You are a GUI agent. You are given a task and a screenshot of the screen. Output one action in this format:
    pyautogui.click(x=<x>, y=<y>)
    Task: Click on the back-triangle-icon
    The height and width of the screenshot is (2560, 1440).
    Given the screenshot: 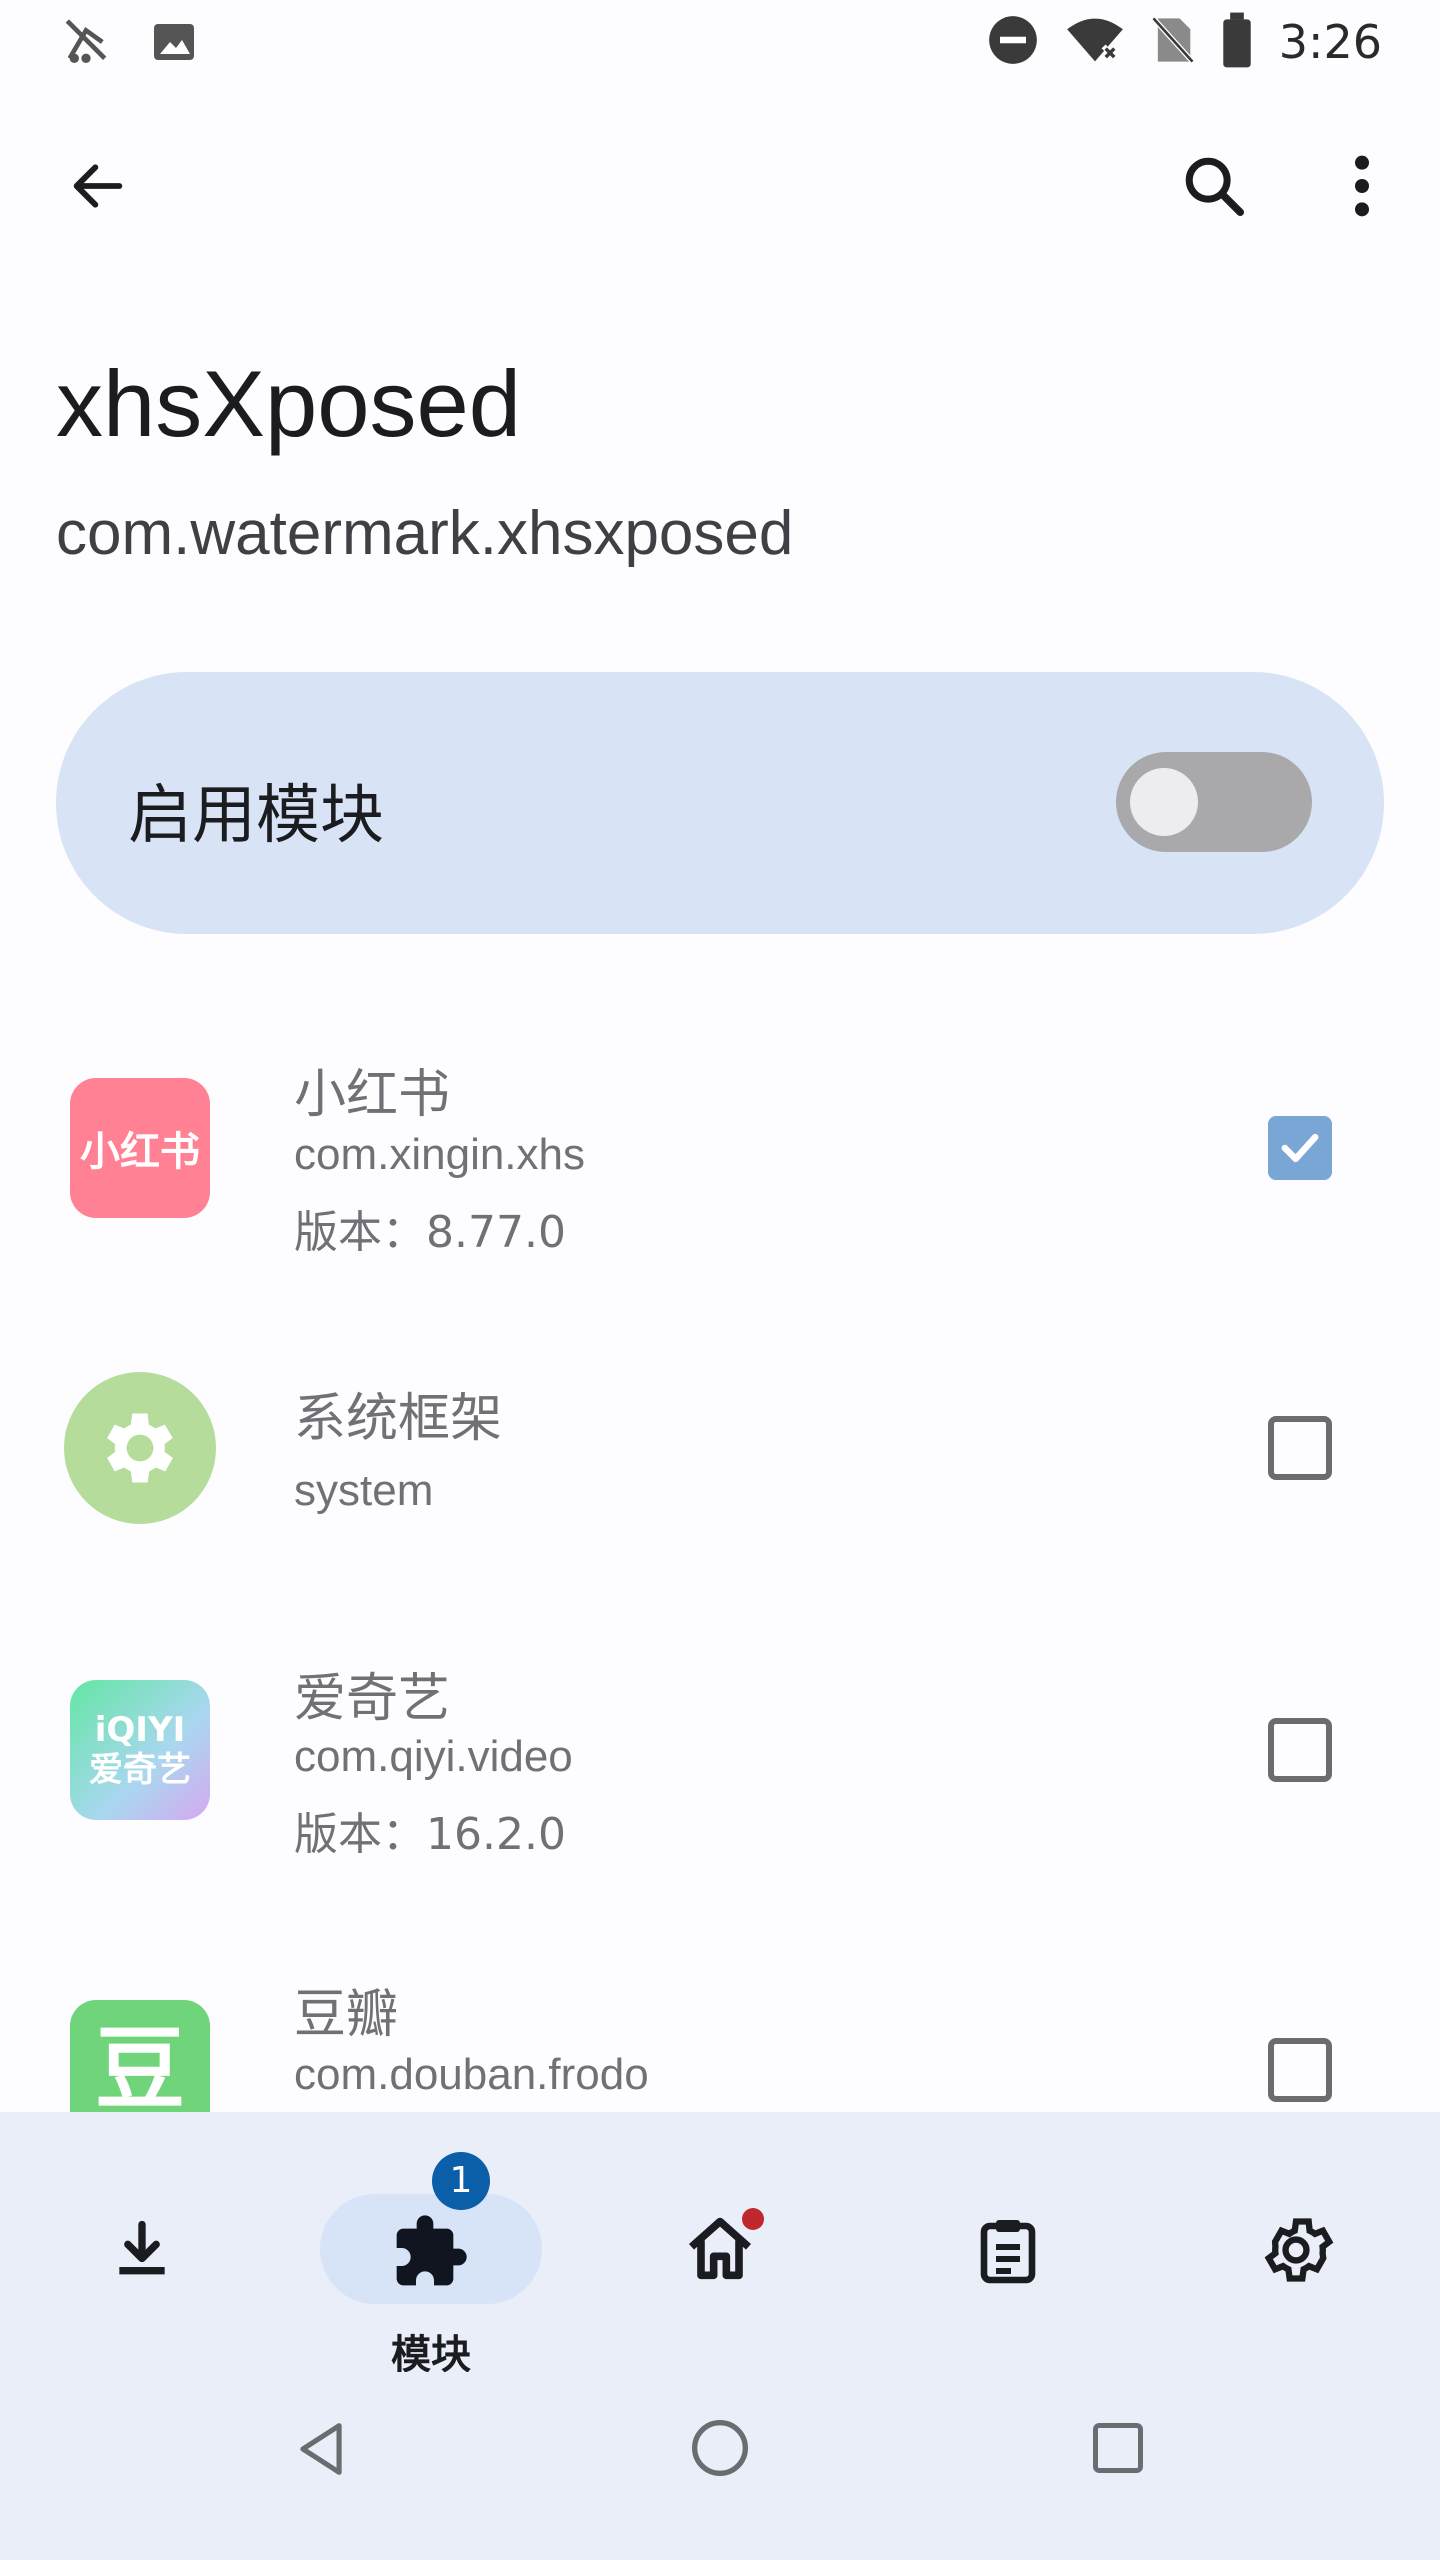 What is the action you would take?
    pyautogui.click(x=321, y=2451)
    